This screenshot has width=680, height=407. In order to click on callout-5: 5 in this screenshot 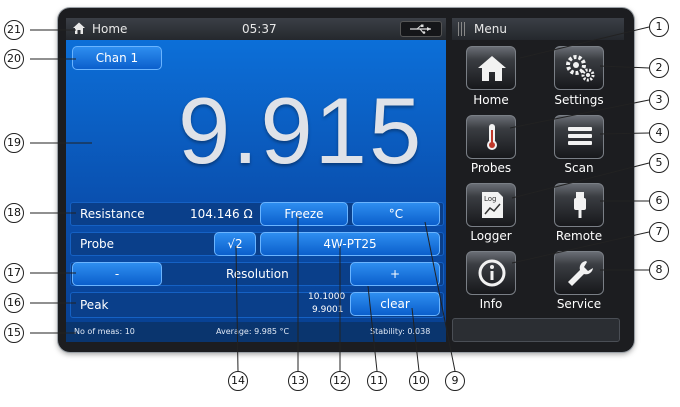, I will do `click(659, 163)`.